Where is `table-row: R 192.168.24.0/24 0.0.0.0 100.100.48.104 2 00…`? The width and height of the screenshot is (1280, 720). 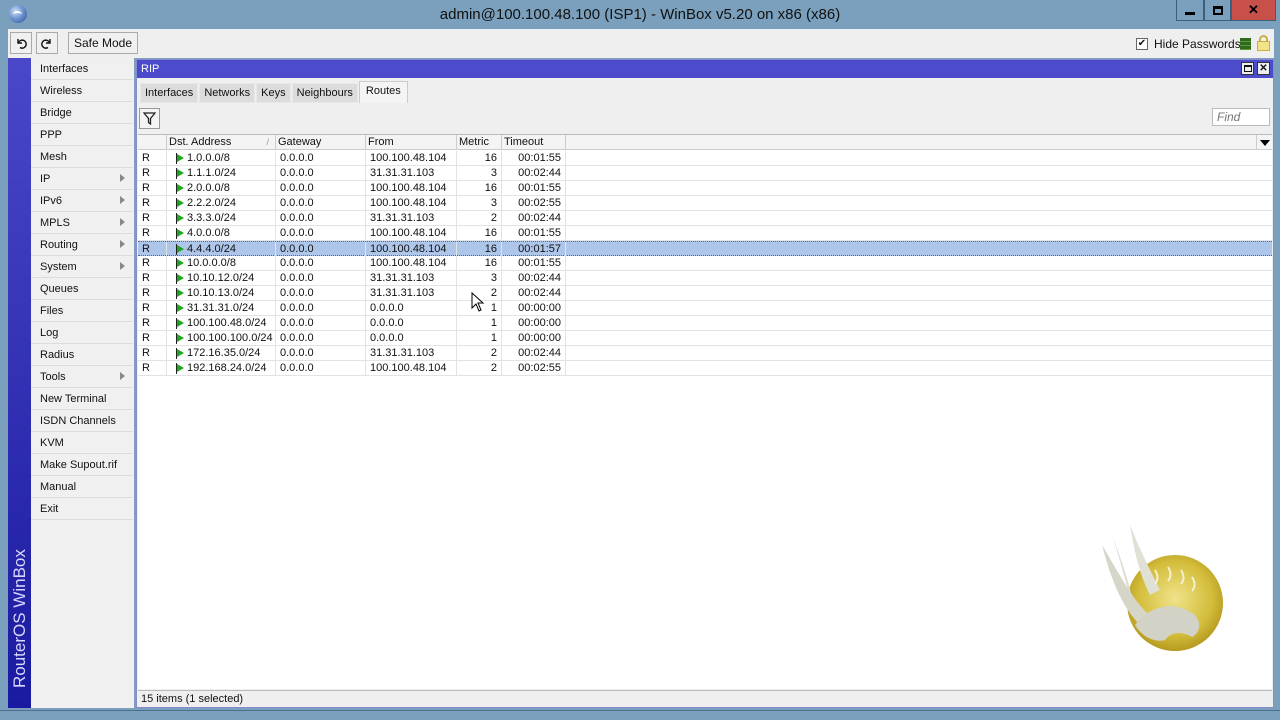 table-row: R 192.168.24.0/24 0.0.0.0 100.100.48.104 2 00… is located at coordinates (705, 368).